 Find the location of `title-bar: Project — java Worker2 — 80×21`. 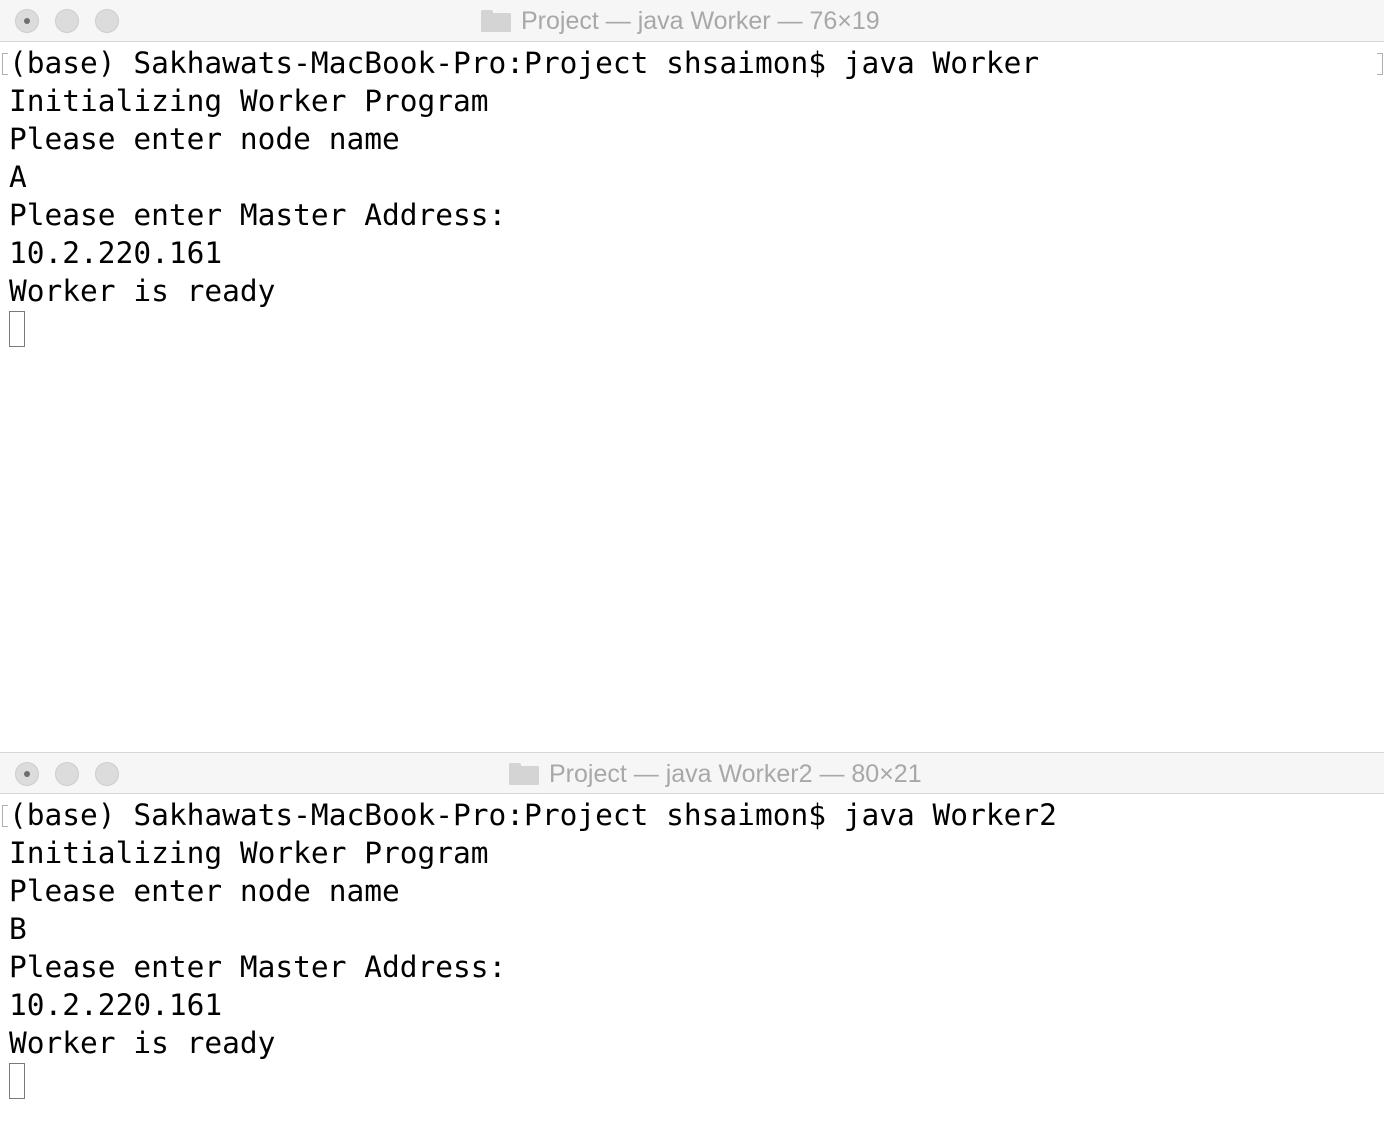

title-bar: Project — java Worker2 — 80×21 is located at coordinates (692, 773).